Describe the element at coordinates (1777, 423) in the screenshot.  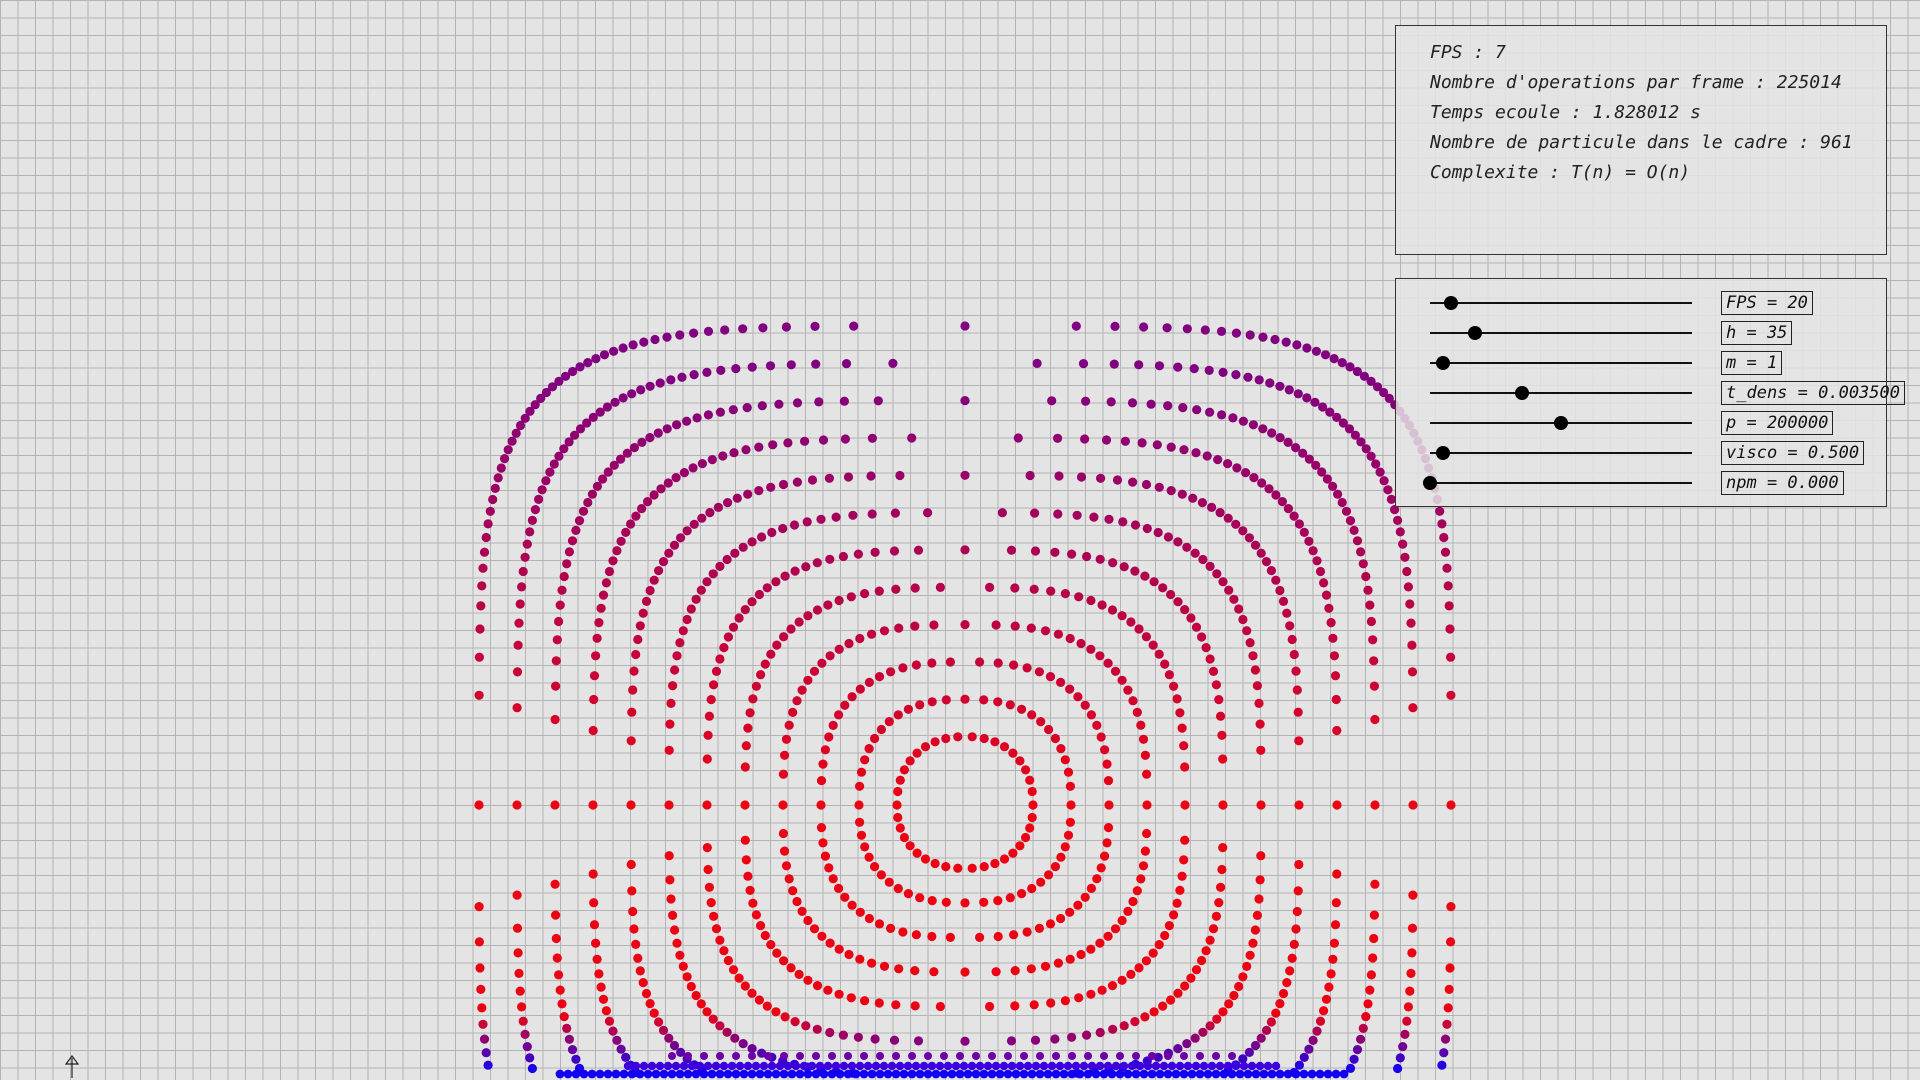
I see `slider-value-label: p = 200000` at that location.